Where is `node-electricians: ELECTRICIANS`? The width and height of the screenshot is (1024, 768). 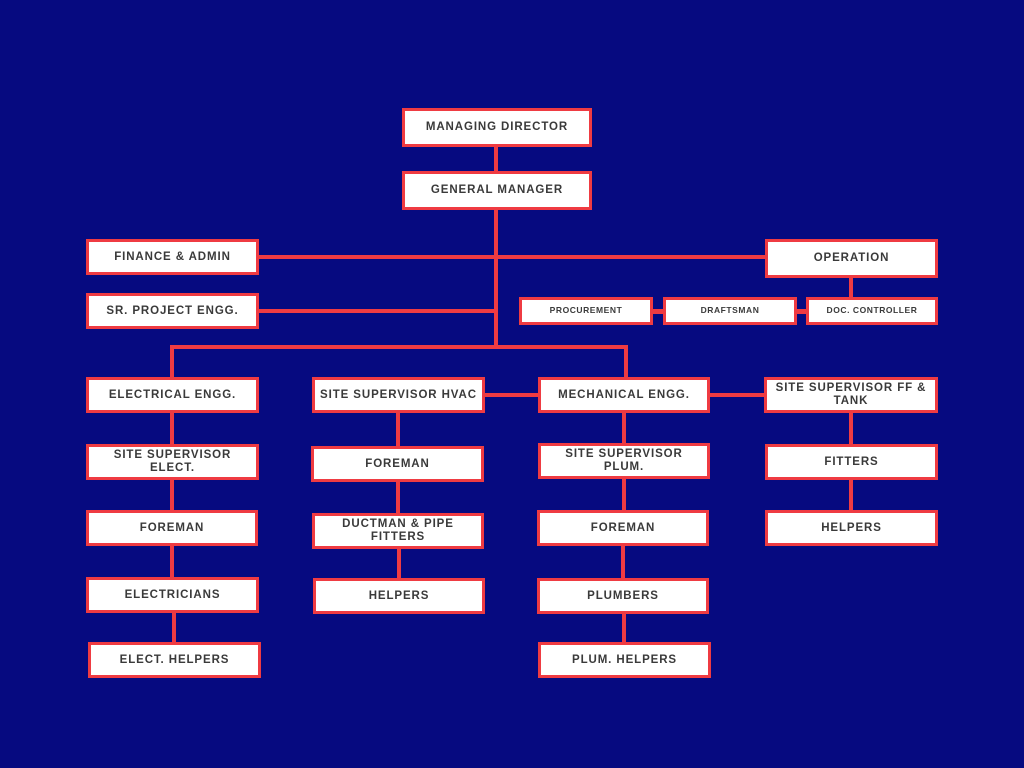
node-electricians: ELECTRICIANS is located at coordinates (172, 595).